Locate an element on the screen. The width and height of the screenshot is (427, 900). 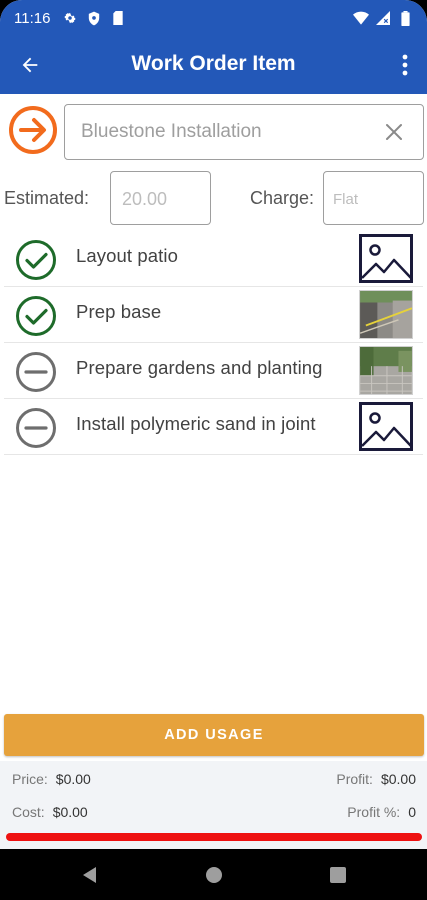
add-usage-button: ADD USAGE is located at coordinates (214, 735).